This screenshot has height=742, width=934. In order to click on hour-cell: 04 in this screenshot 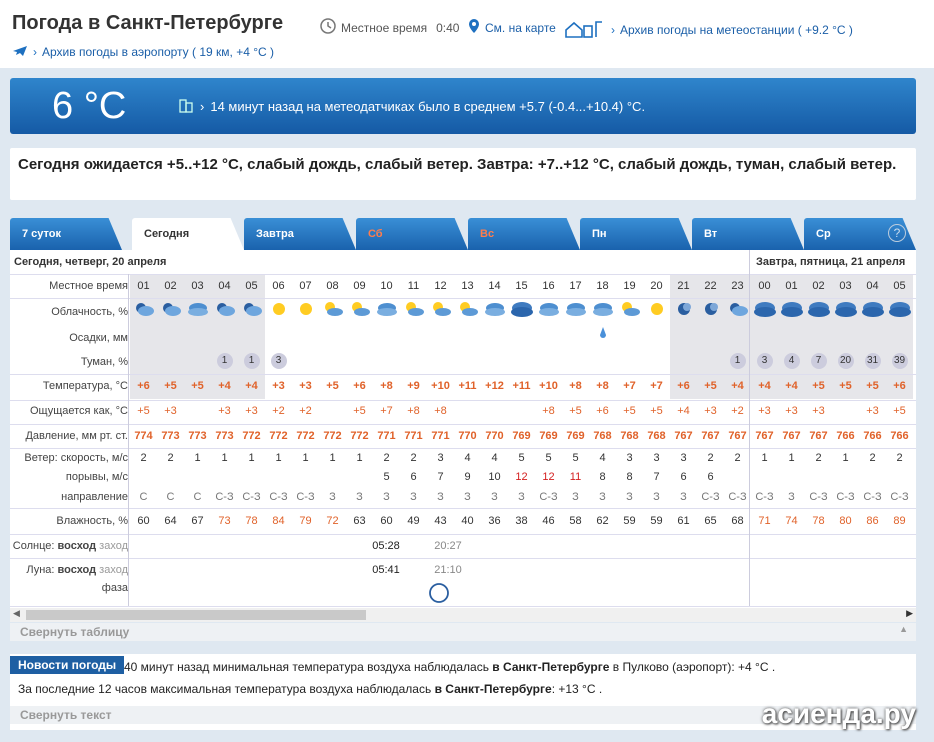, I will do `click(224, 286)`.